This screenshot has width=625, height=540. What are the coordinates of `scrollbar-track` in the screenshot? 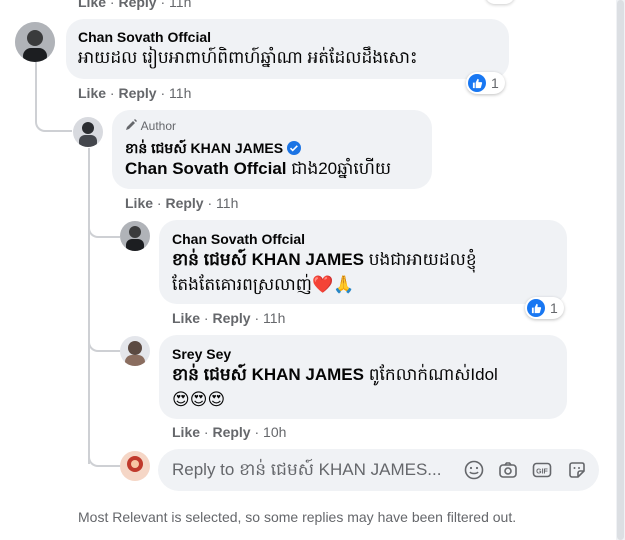 It's located at (620, 270).